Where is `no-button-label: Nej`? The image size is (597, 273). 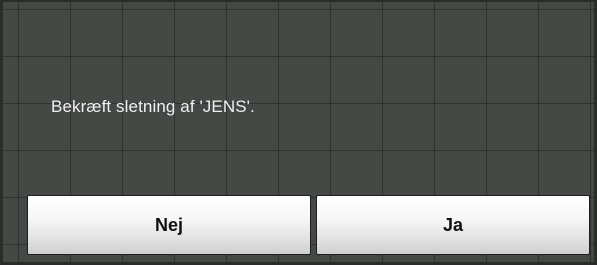
no-button-label: Nej is located at coordinates (168, 224).